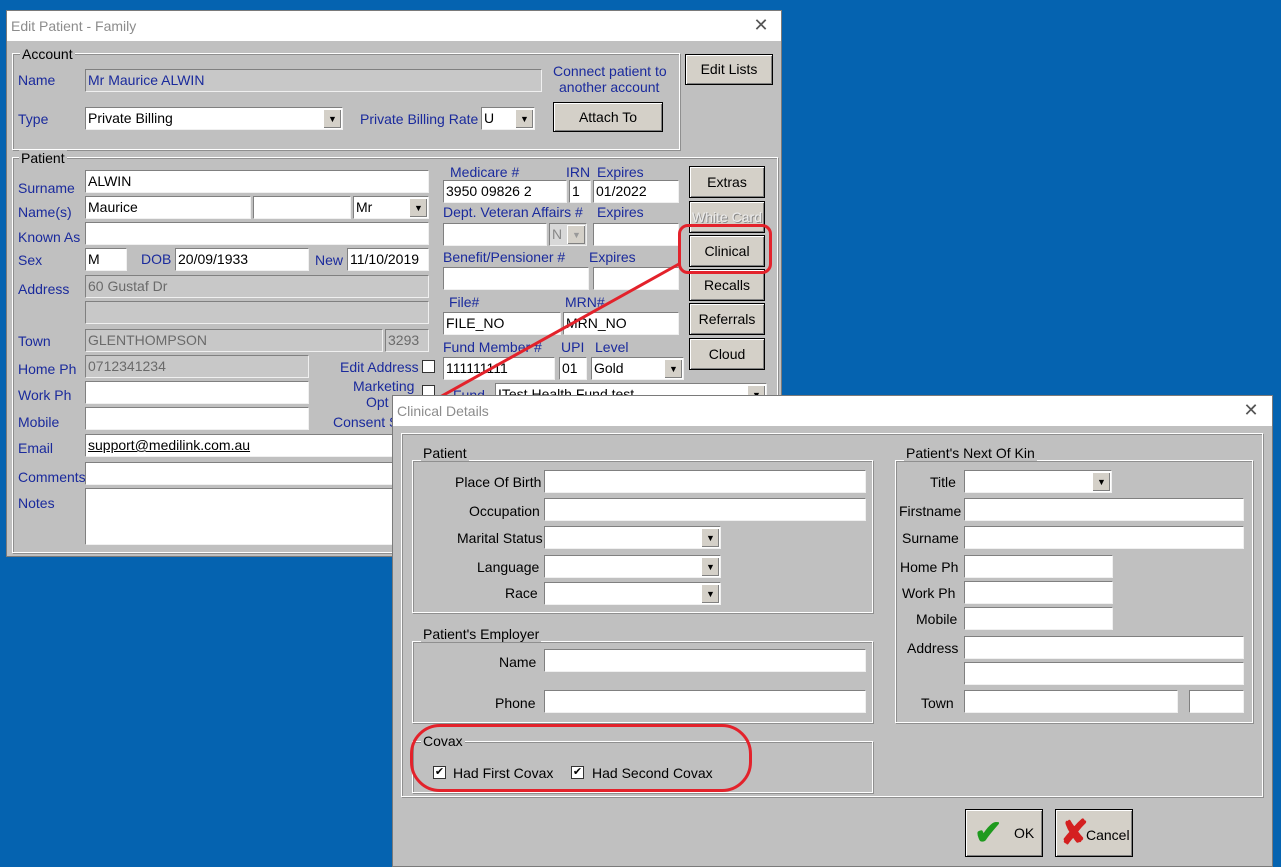 This screenshot has height=867, width=1281. Describe the element at coordinates (394, 26) in the screenshot. I see `edit-patient-titlebar: Edit Patient - Family ✕` at that location.